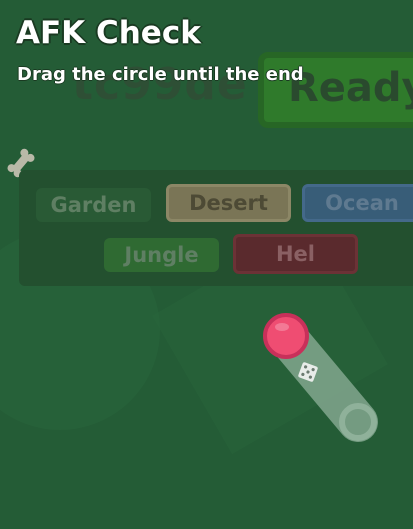 Image resolution: width=413 pixels, height=529 pixels. I want to click on biome-ocean-button: Ocean, so click(357, 203).